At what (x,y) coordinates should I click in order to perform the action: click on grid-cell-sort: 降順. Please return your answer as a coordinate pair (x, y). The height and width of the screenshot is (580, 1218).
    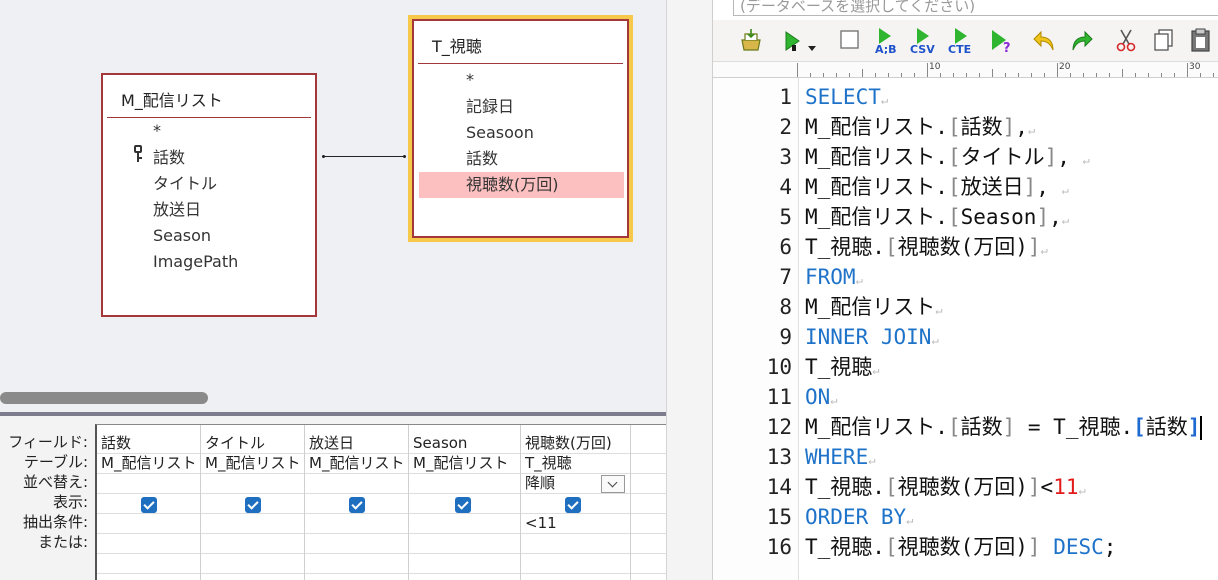
    Looking at the image, I should click on (540, 483).